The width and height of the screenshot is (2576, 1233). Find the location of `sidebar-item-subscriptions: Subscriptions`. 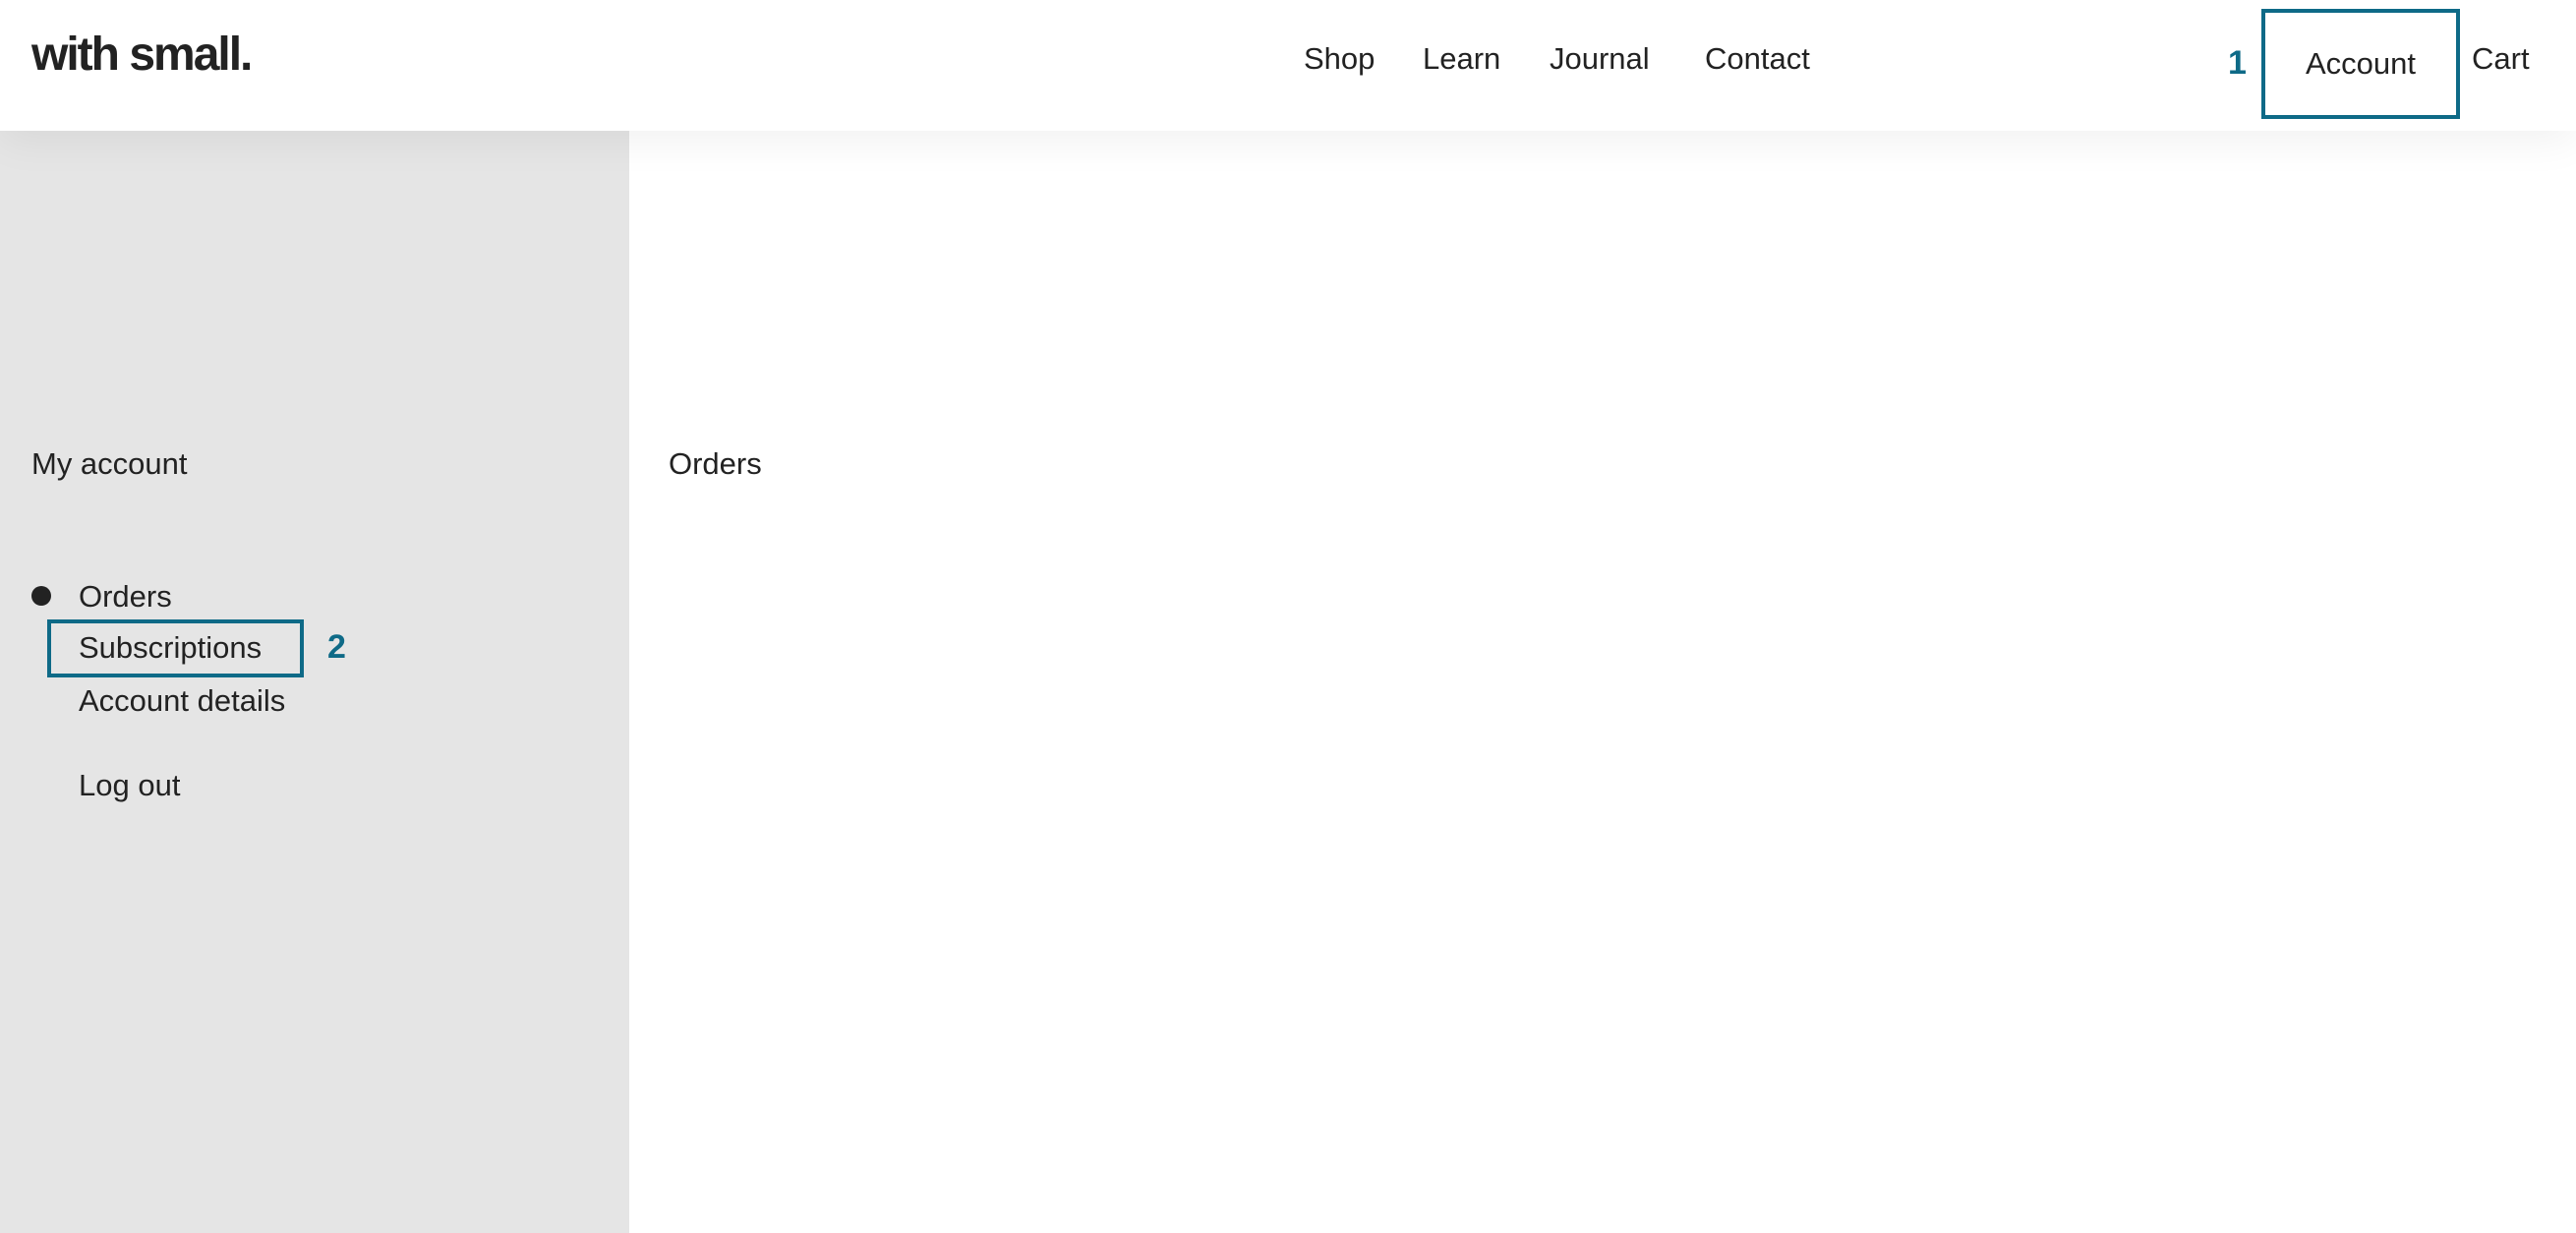

sidebar-item-subscriptions: Subscriptions is located at coordinates (170, 647).